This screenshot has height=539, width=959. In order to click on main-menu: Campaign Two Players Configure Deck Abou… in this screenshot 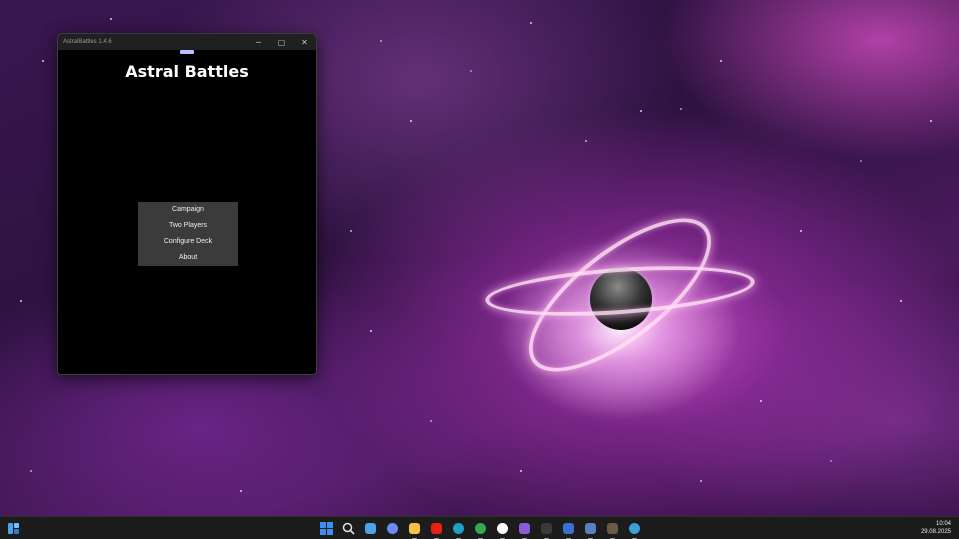, I will do `click(188, 234)`.